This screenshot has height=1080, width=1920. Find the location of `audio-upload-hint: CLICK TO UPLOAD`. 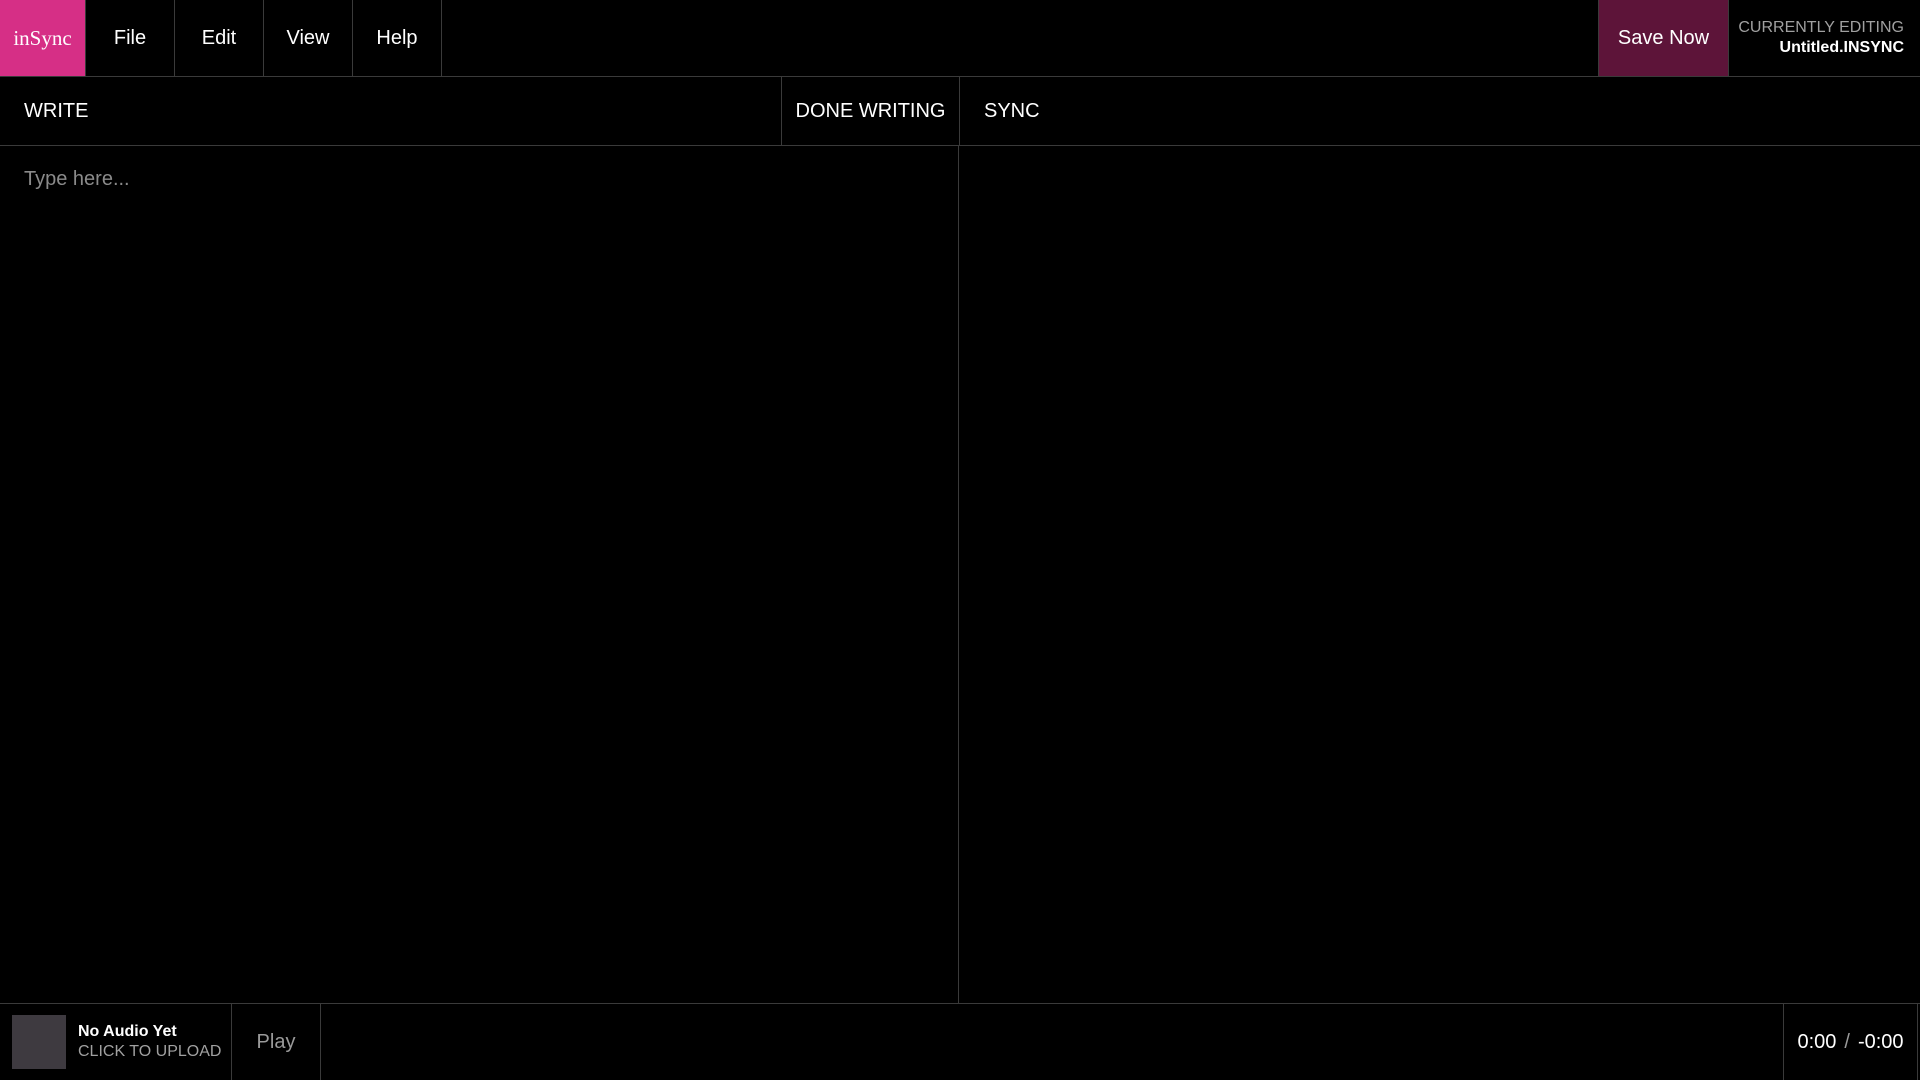

audio-upload-hint: CLICK TO UPLOAD is located at coordinates (150, 1051).